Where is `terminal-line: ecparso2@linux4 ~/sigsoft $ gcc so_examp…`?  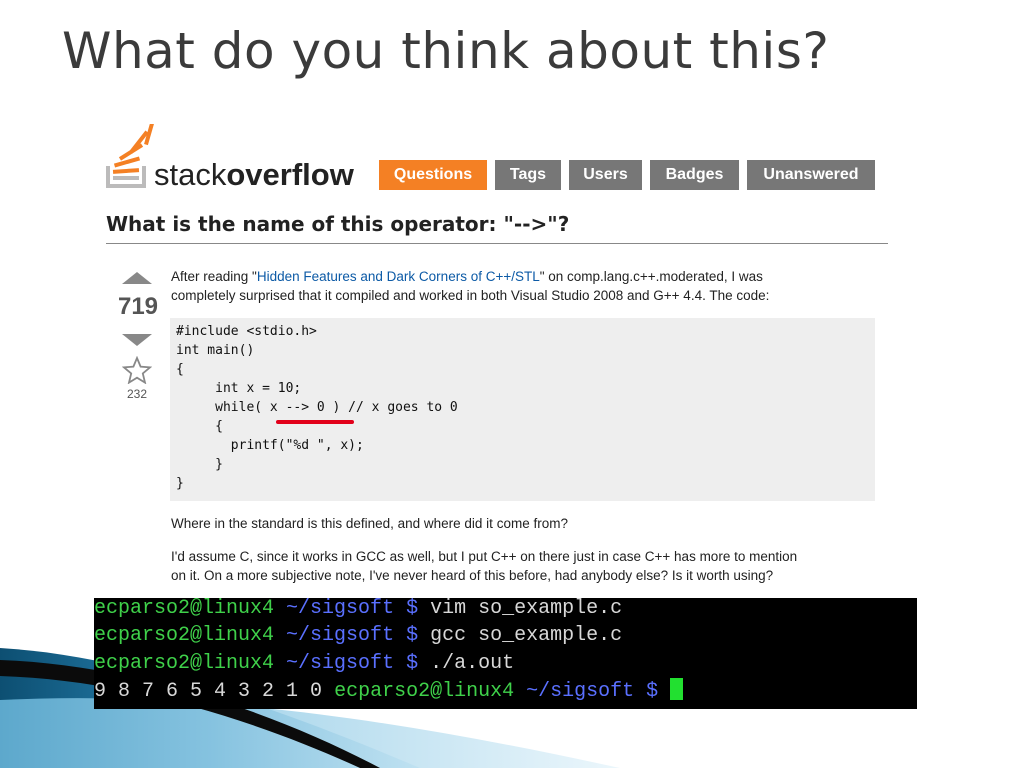 terminal-line: ecparso2@linux4 ~/sigsoft $ gcc so_examp… is located at coordinates (358, 636).